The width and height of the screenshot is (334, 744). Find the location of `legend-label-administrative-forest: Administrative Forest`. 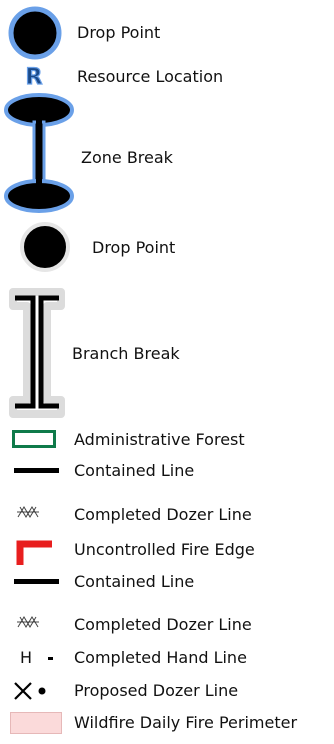

legend-label-administrative-forest: Administrative Forest is located at coordinates (159, 439).